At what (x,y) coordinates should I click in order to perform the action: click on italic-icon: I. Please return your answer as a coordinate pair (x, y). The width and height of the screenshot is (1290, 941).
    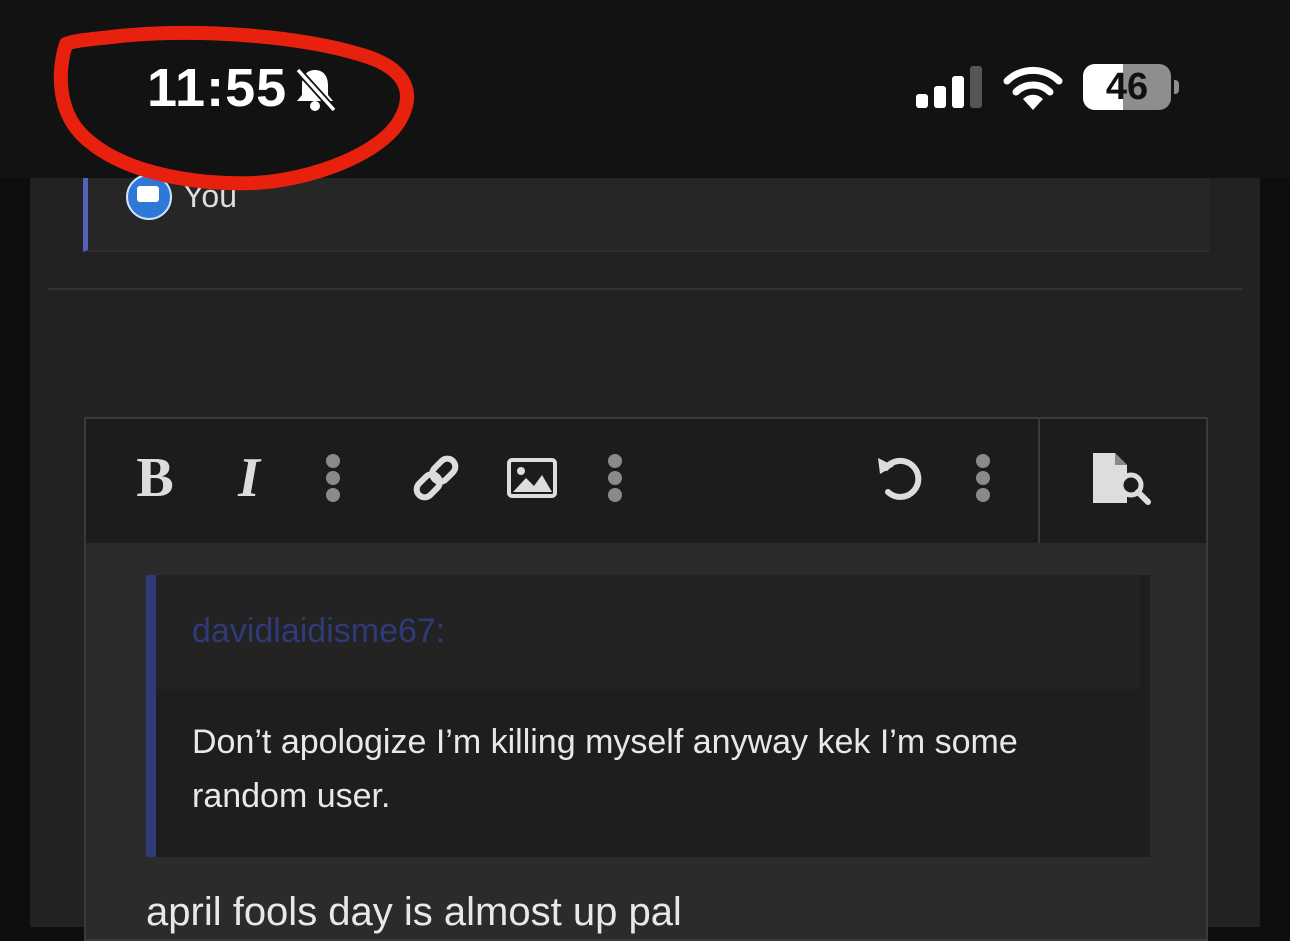
    Looking at the image, I should click on (249, 478).